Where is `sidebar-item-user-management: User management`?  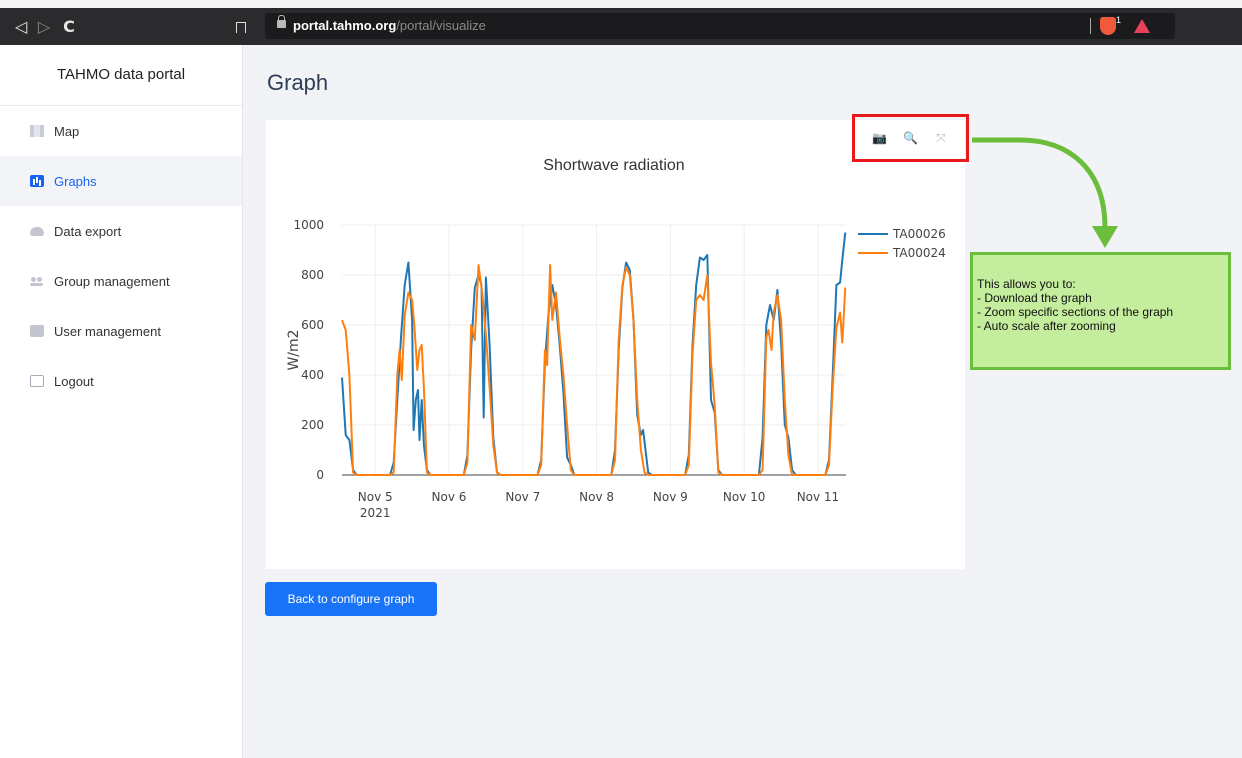
sidebar-item-user-management: User management is located at coordinates (121, 331).